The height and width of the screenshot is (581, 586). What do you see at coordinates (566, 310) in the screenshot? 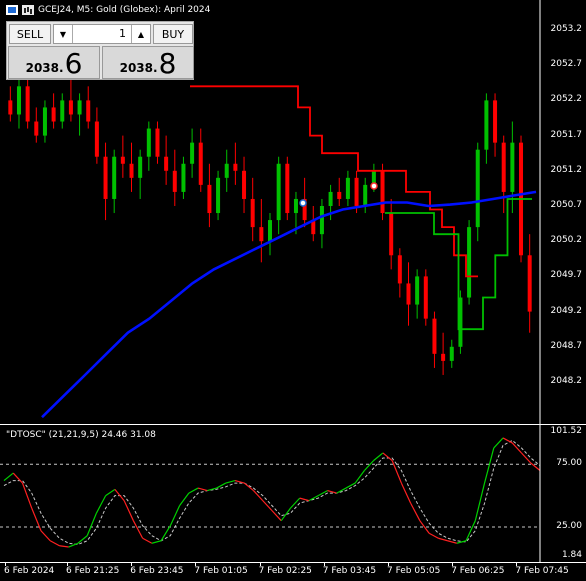
I see `price-axis-label: 2049.2` at bounding box center [566, 310].